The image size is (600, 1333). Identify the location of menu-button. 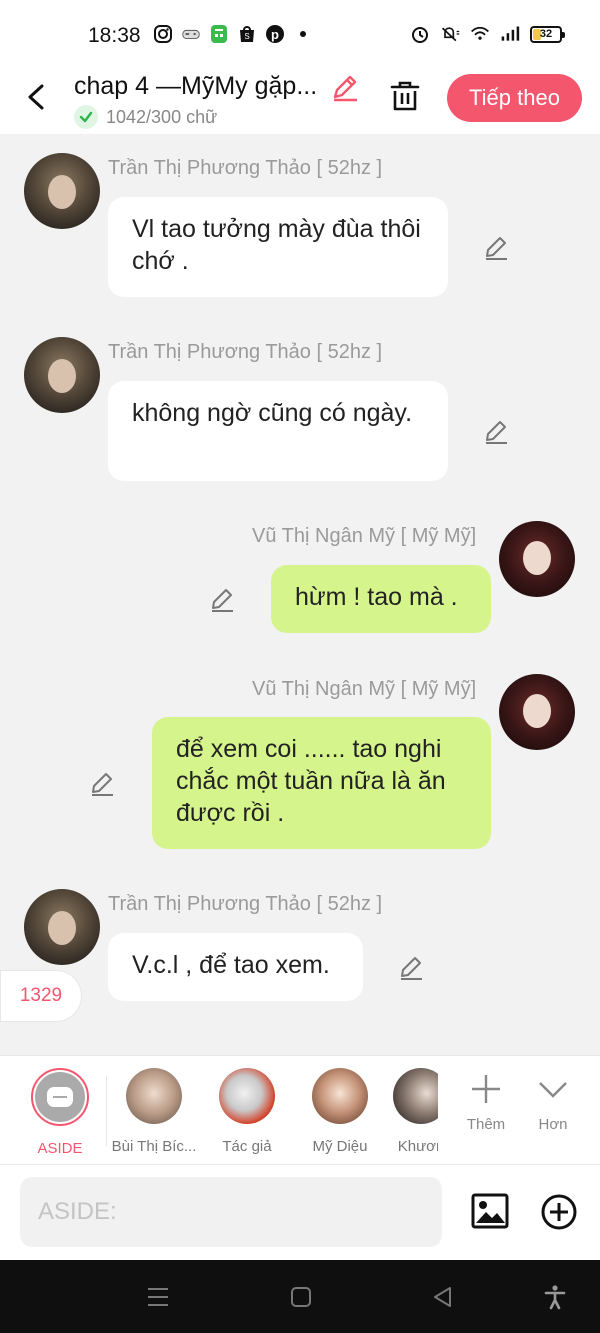
(158, 1297).